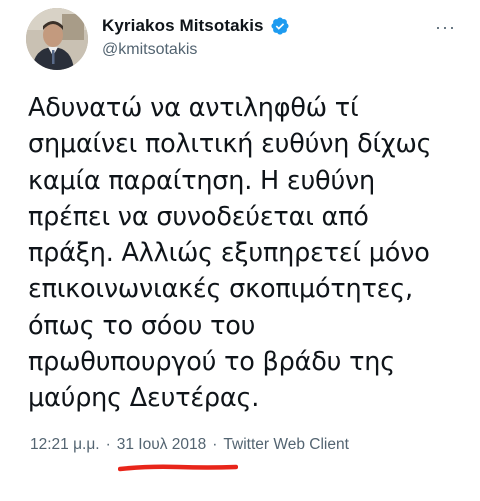 The image size is (480, 501). What do you see at coordinates (162, 445) in the screenshot?
I see `tweet-date: 31 Ιουλ 2018` at bounding box center [162, 445].